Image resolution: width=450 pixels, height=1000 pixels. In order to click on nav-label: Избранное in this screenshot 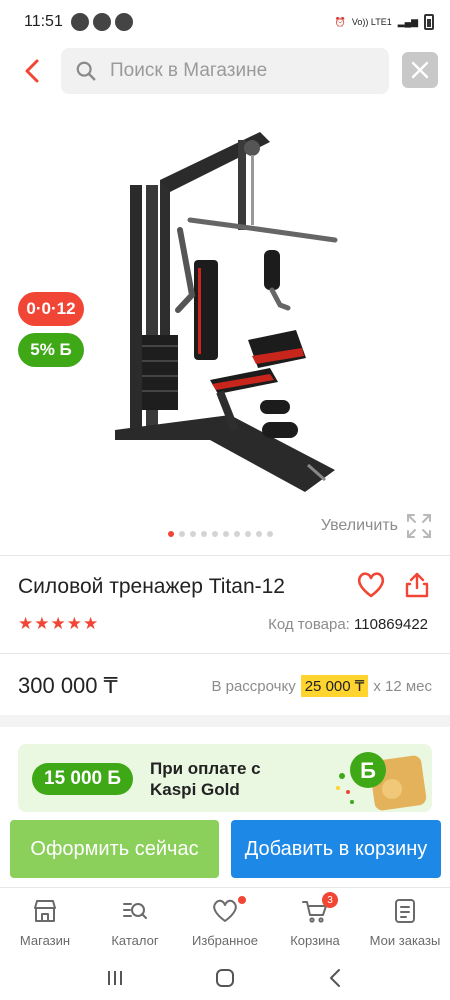, I will do `click(225, 940)`.